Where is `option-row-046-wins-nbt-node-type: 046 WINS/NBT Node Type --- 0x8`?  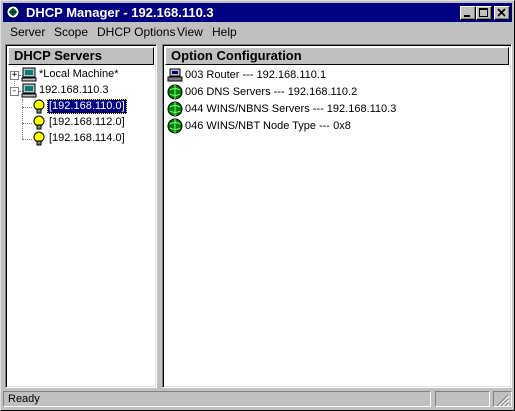 option-row-046-wins-nbt-node-type: 046 WINS/NBT Node Type --- 0x8 is located at coordinates (337, 126).